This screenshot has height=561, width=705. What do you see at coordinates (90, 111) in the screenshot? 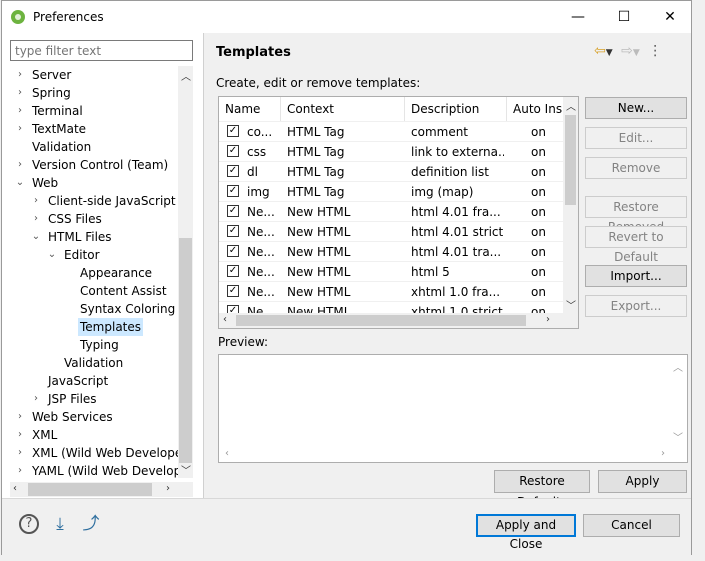
I see `tree-item: › Terminal` at bounding box center [90, 111].